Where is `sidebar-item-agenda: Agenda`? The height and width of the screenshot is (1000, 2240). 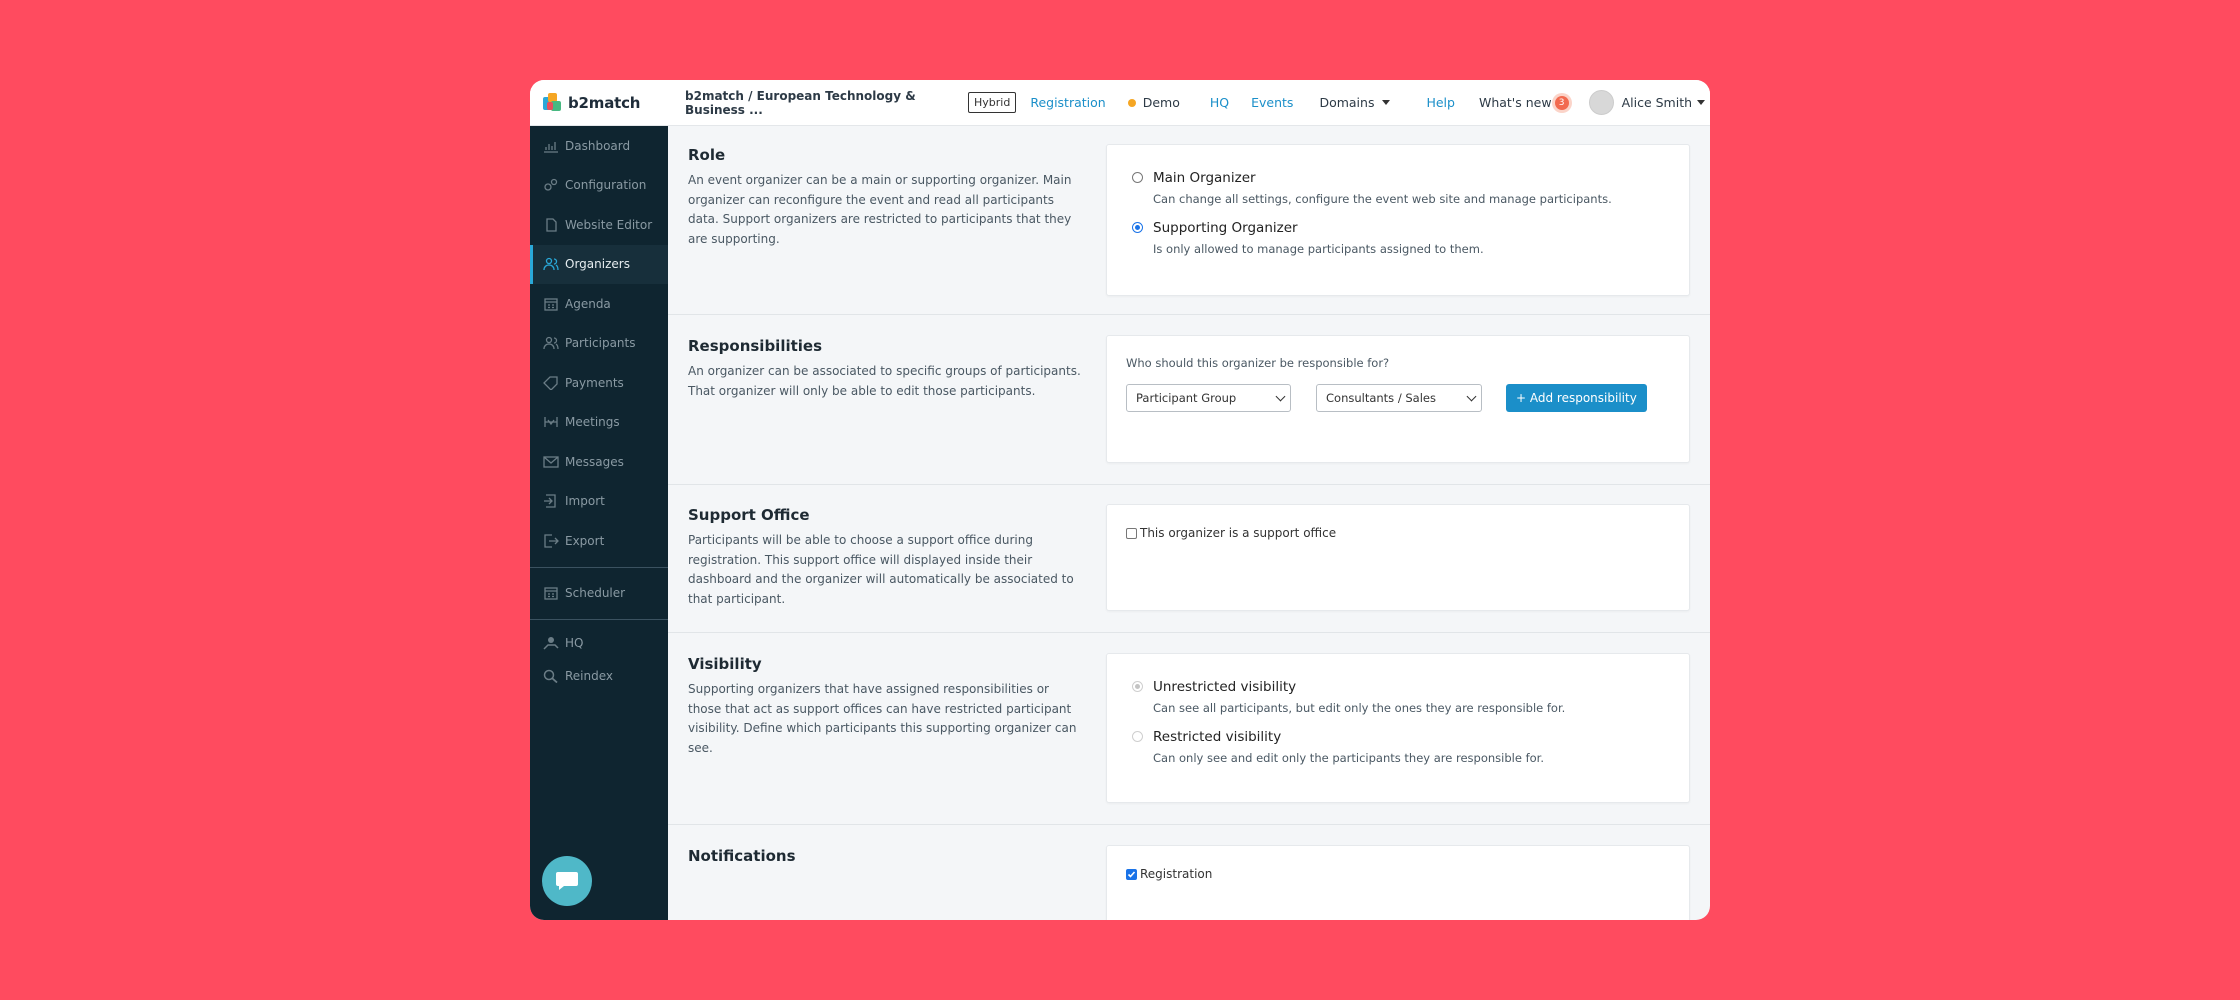
sidebar-item-agenda: Agenda is located at coordinates (599, 304).